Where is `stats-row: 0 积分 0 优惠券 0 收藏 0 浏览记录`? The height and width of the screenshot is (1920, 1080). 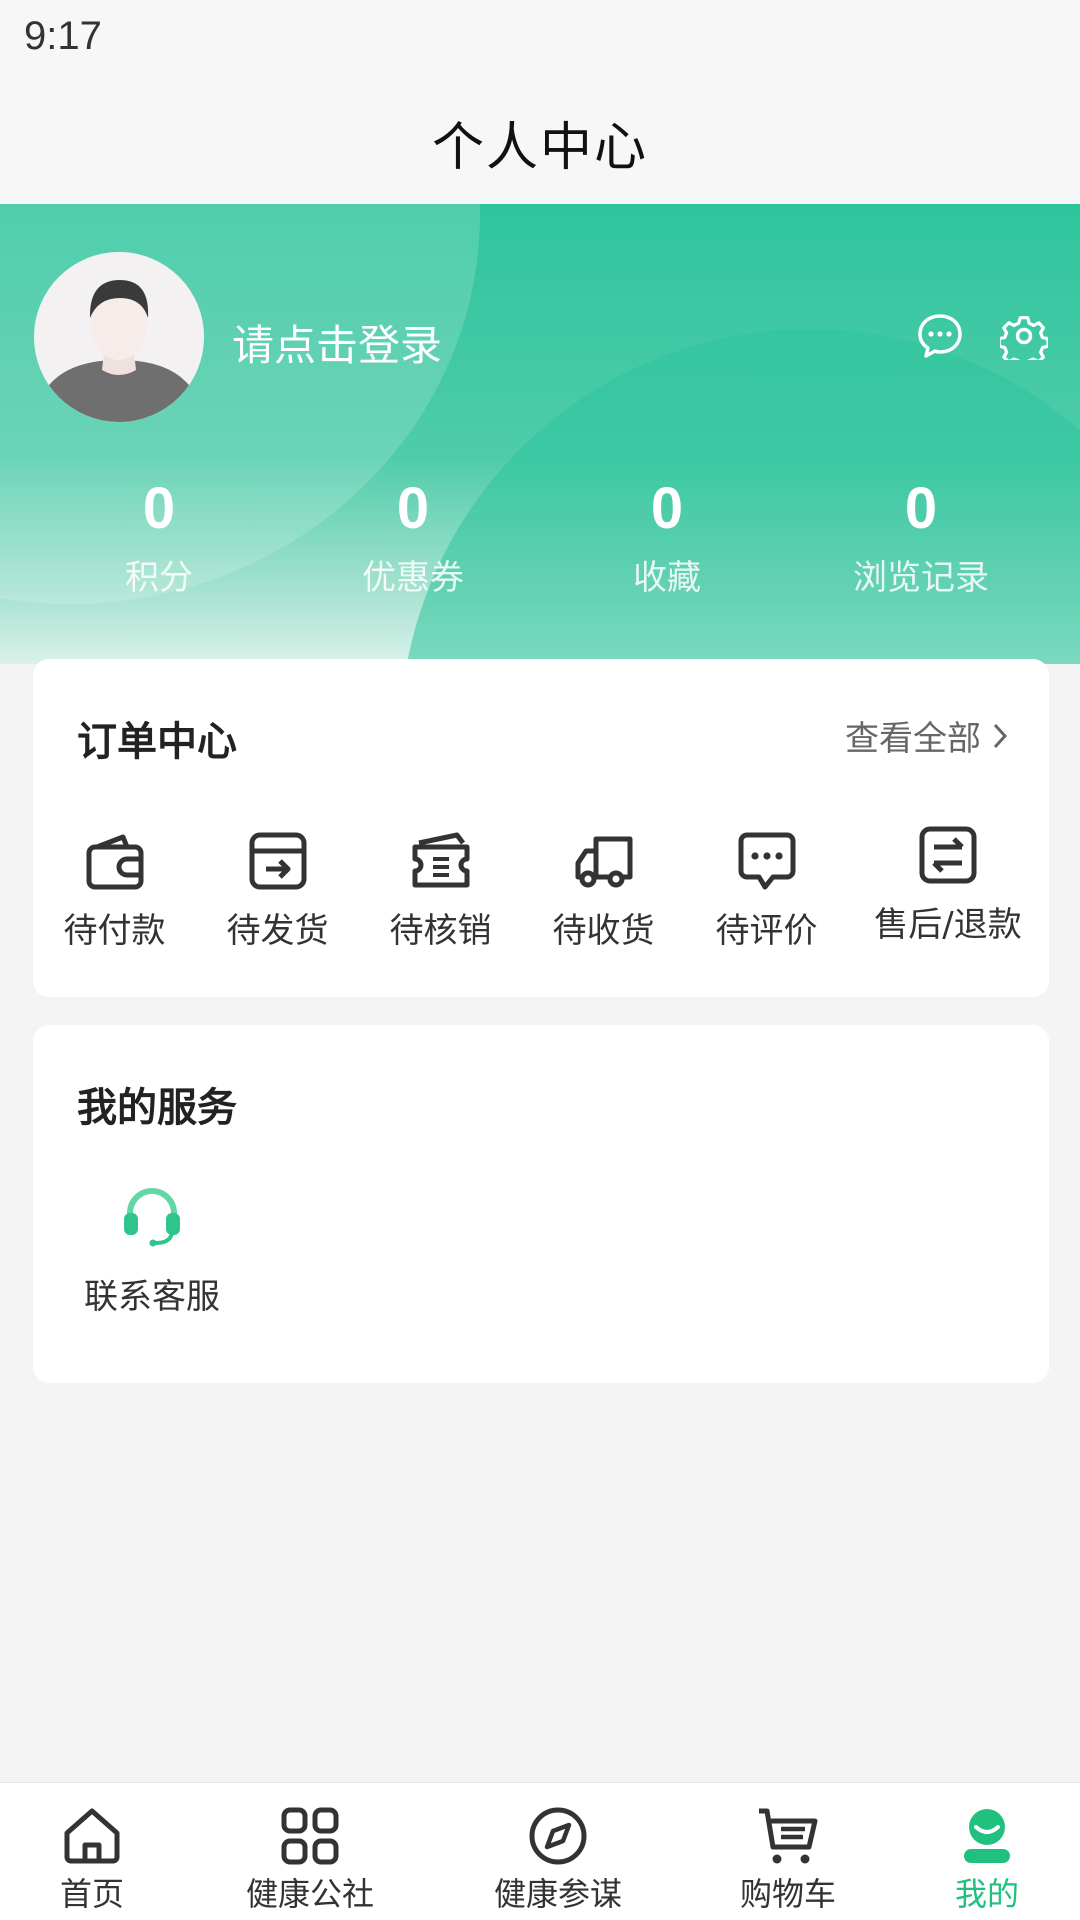
stats-row: 0 积分 0 优惠券 0 收藏 0 浏览记录 is located at coordinates (540, 539).